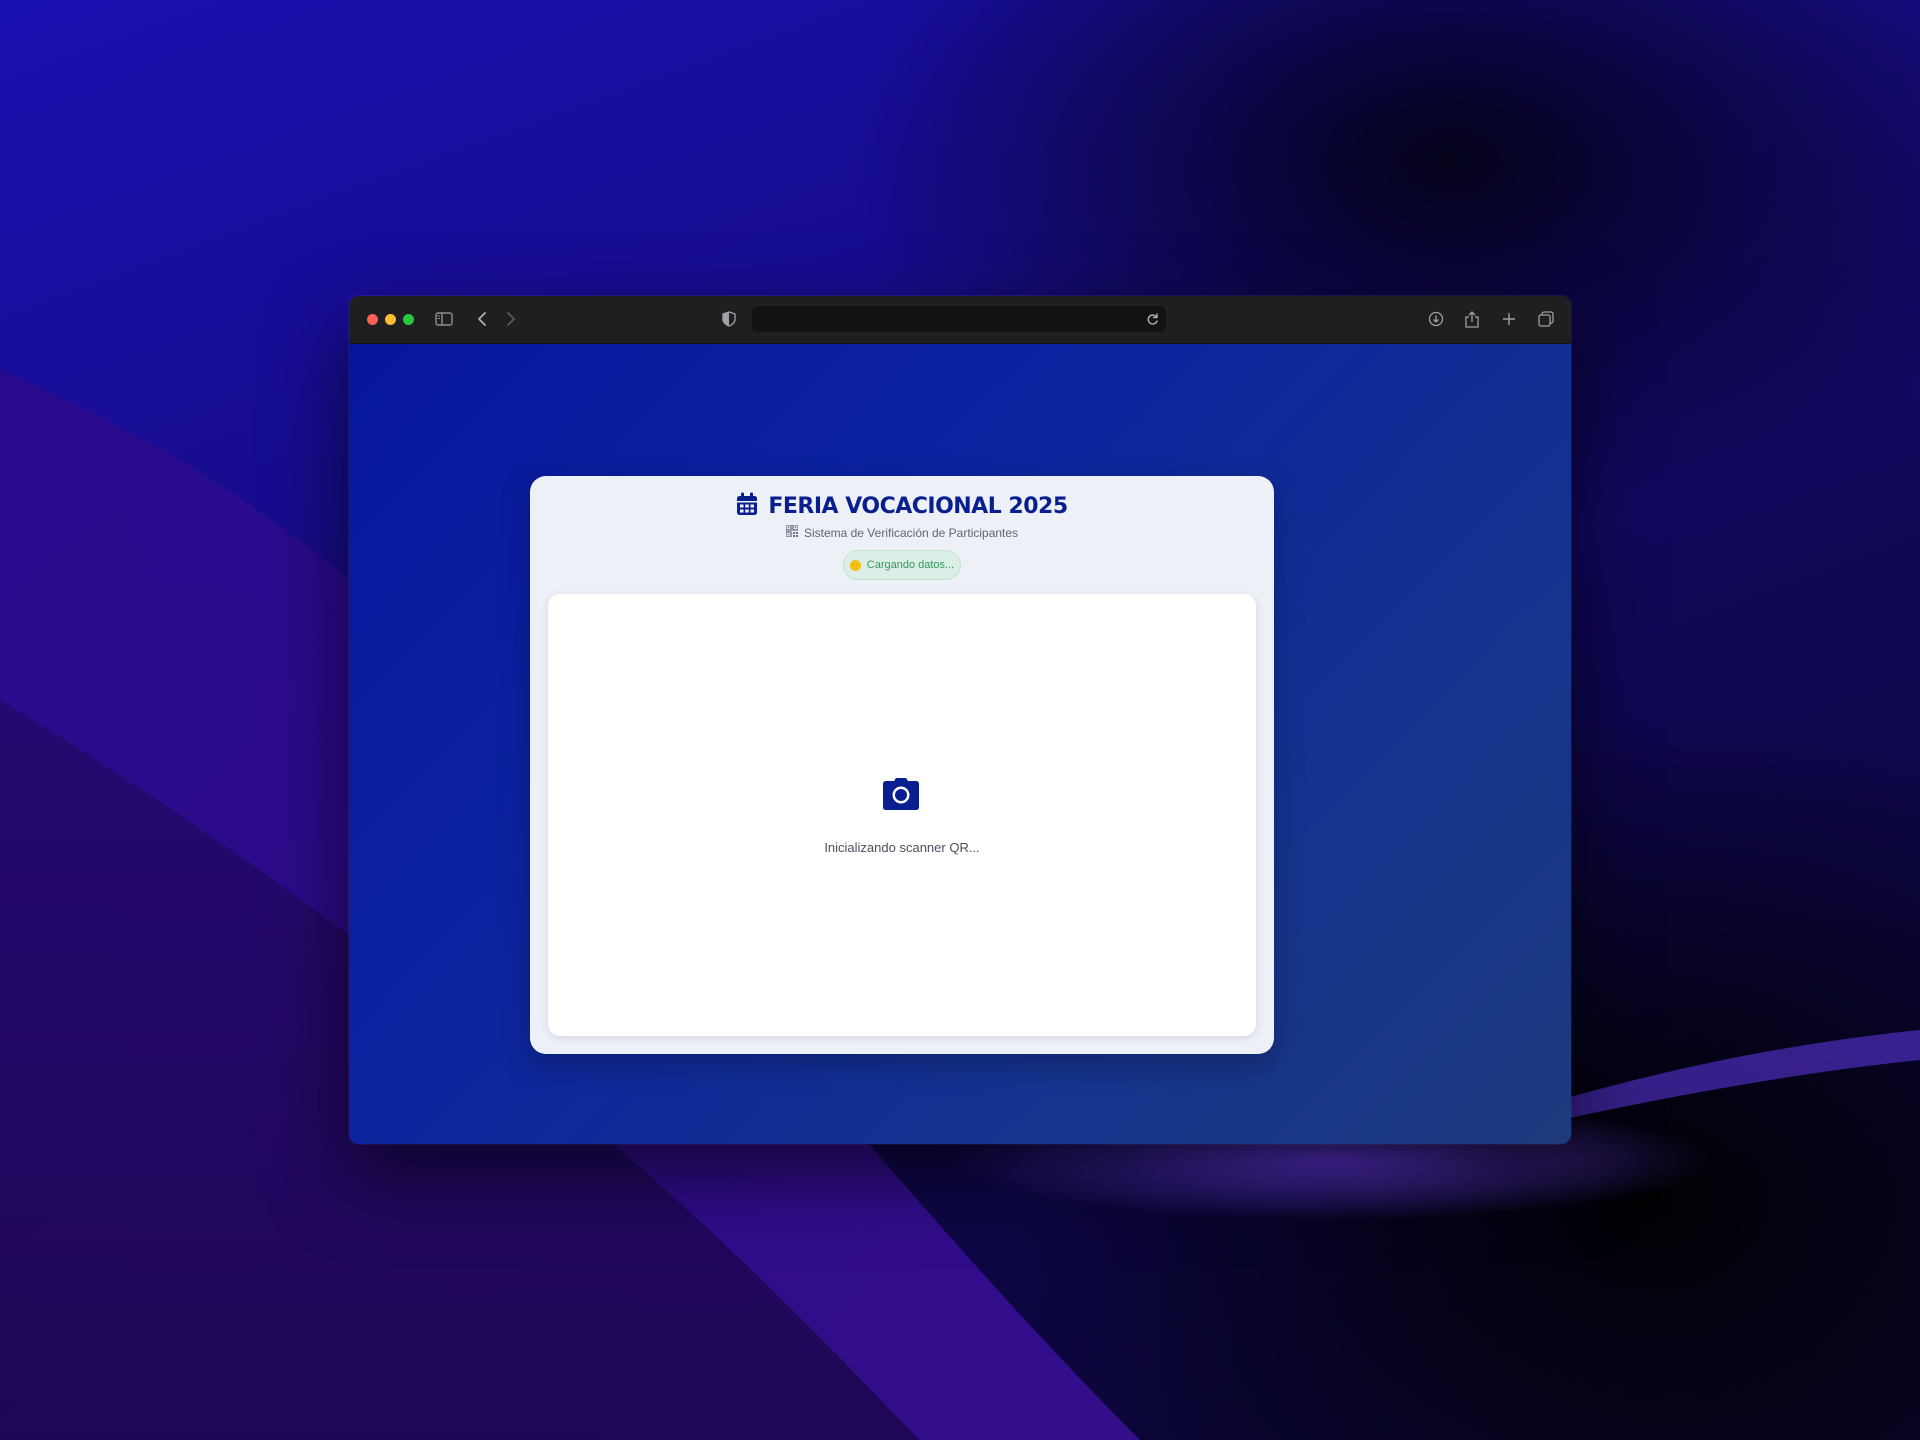 This screenshot has width=1920, height=1440. I want to click on chevron-left-icon, so click(482, 319).